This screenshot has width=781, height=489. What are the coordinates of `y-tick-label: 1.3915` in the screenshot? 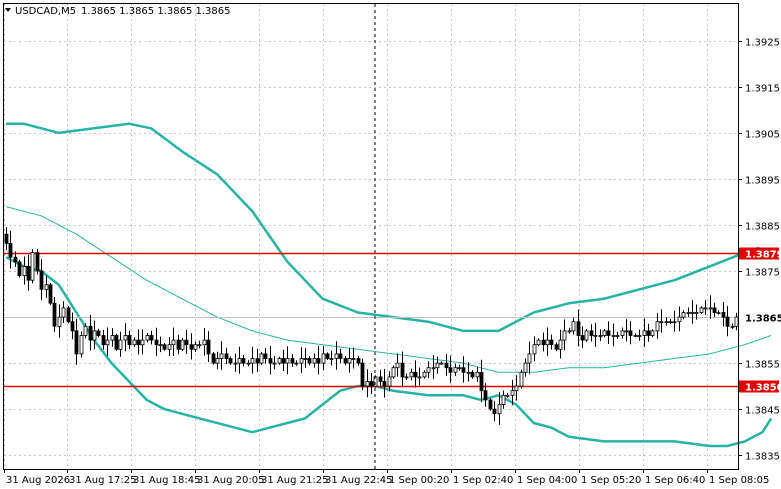 It's located at (762, 89).